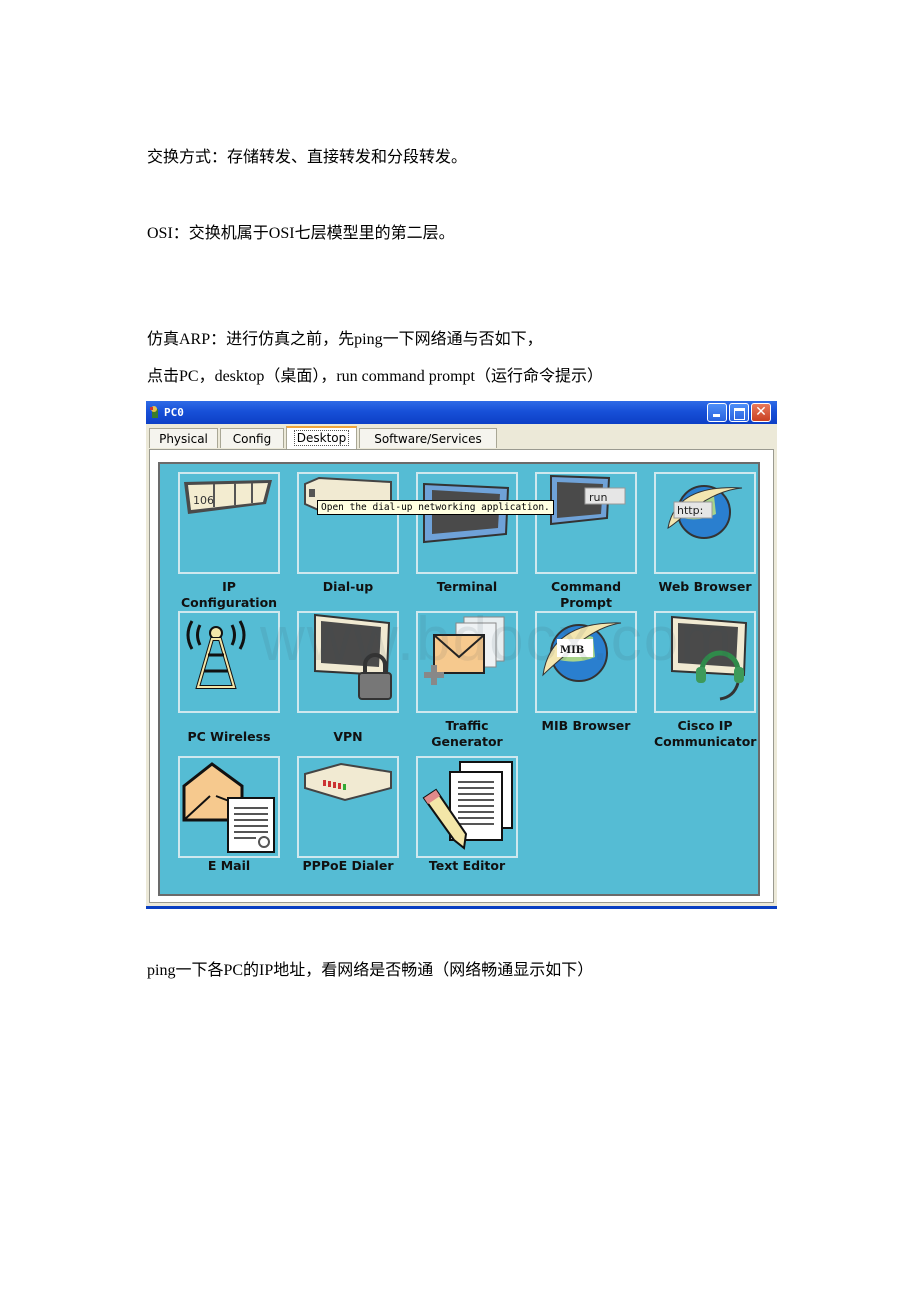 Image resolution: width=920 pixels, height=1302 pixels. What do you see at coordinates (709, 658) in the screenshot?
I see `headset-monitor-icon` at bounding box center [709, 658].